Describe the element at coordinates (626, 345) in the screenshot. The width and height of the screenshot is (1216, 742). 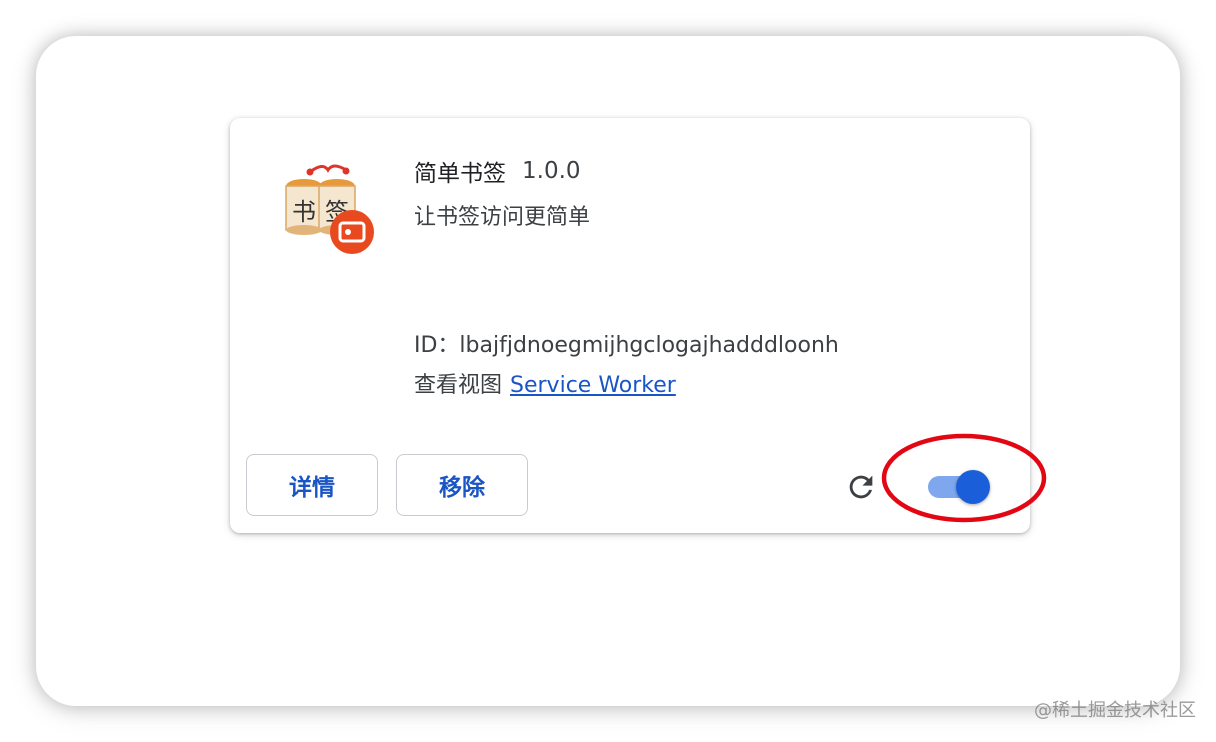
I see `extension-id: ID：lbajfjdnoegmijhgclogajhadddloonh` at that location.